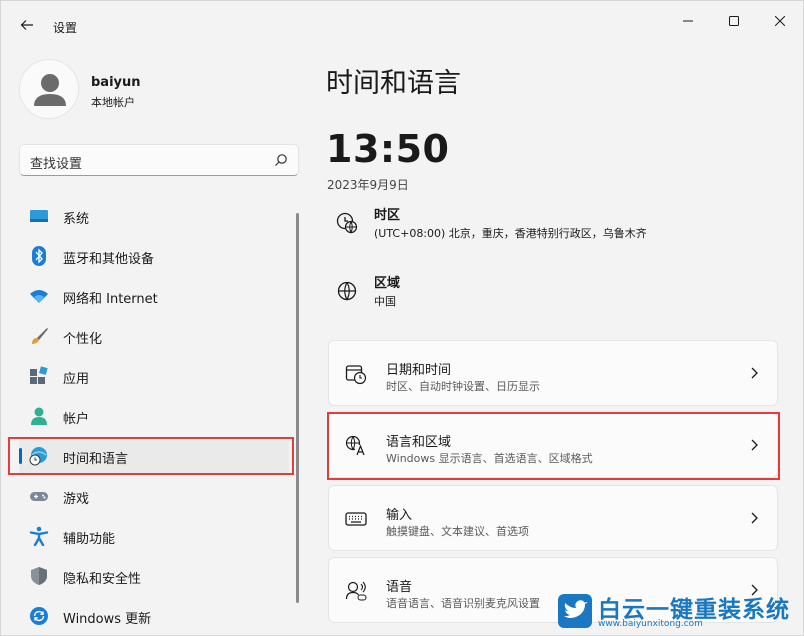  I want to click on highlight-box-language-region, so click(553, 446).